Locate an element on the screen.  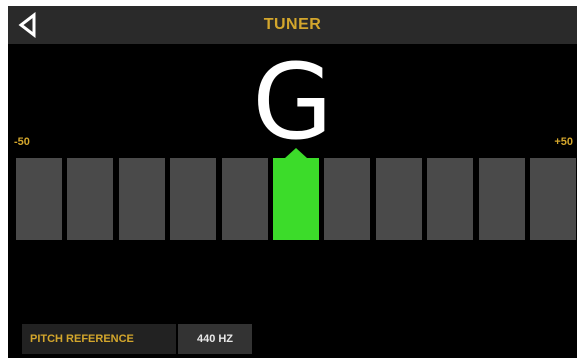
scale-max-label: +50 is located at coordinates (563, 142).